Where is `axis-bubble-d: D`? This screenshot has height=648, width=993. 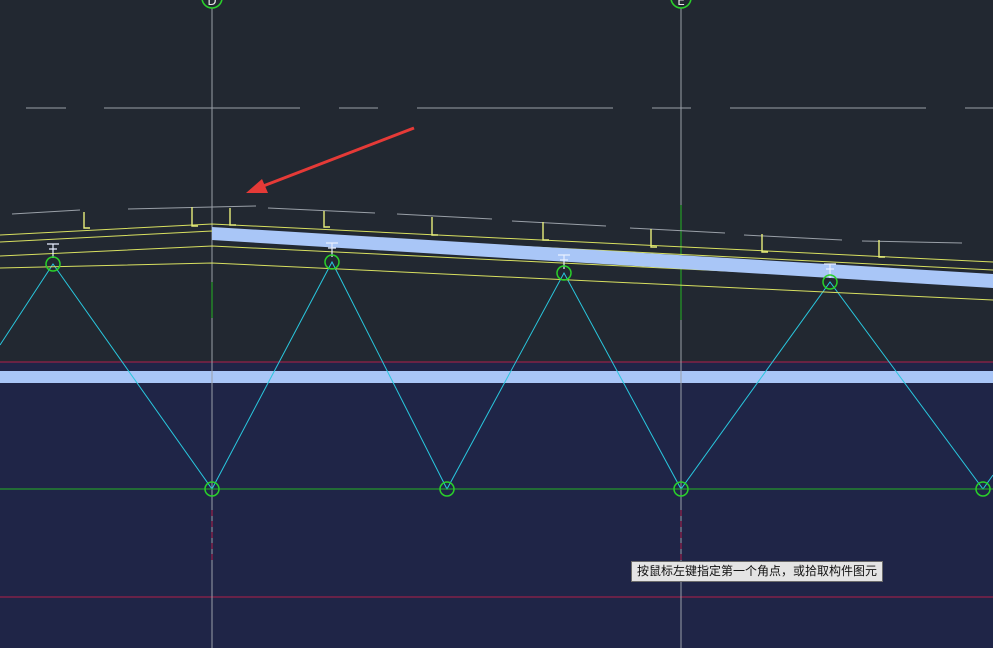 axis-bubble-d: D is located at coordinates (212, 4).